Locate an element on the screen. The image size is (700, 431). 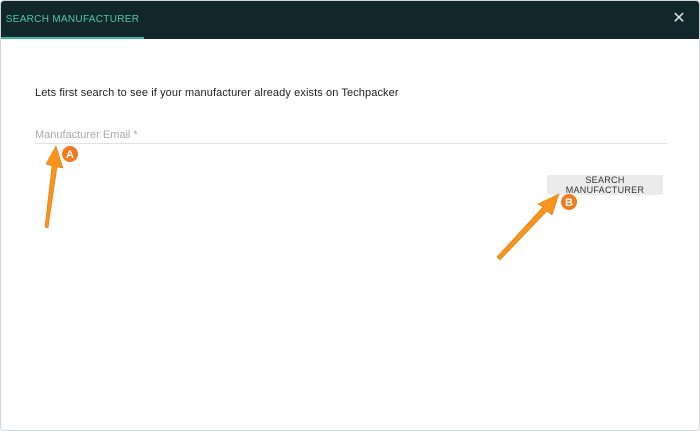
manufacturer-email-field is located at coordinates (351, 135).